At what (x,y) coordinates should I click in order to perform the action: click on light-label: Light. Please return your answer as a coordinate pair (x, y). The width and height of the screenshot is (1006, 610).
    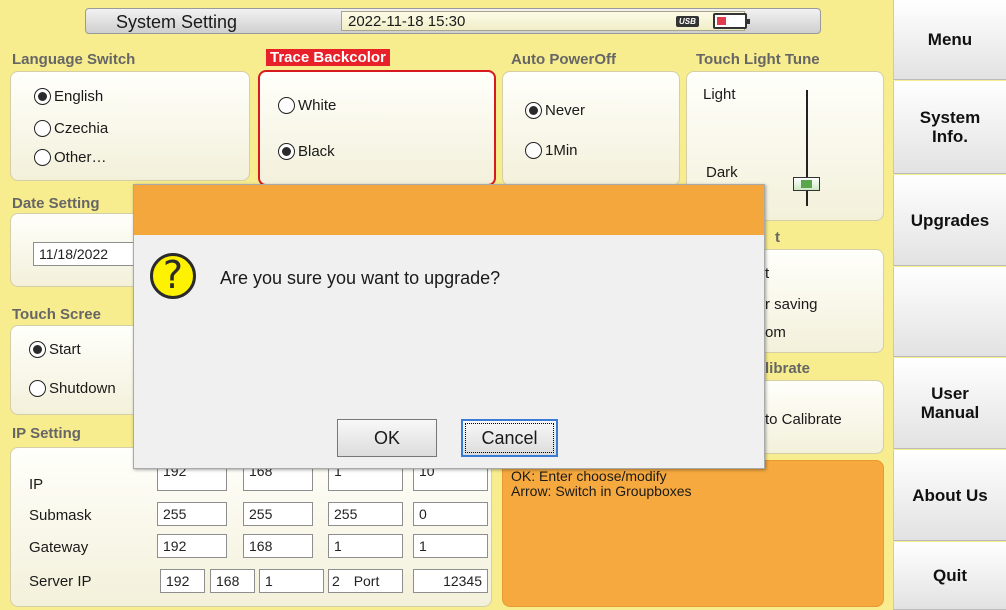
    Looking at the image, I should click on (719, 94).